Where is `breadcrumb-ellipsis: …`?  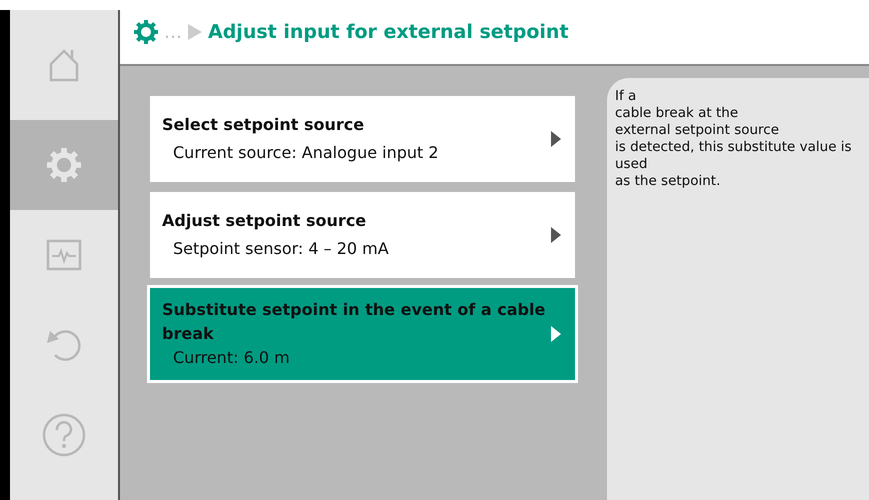
breadcrumb-ellipsis: … is located at coordinates (173, 32).